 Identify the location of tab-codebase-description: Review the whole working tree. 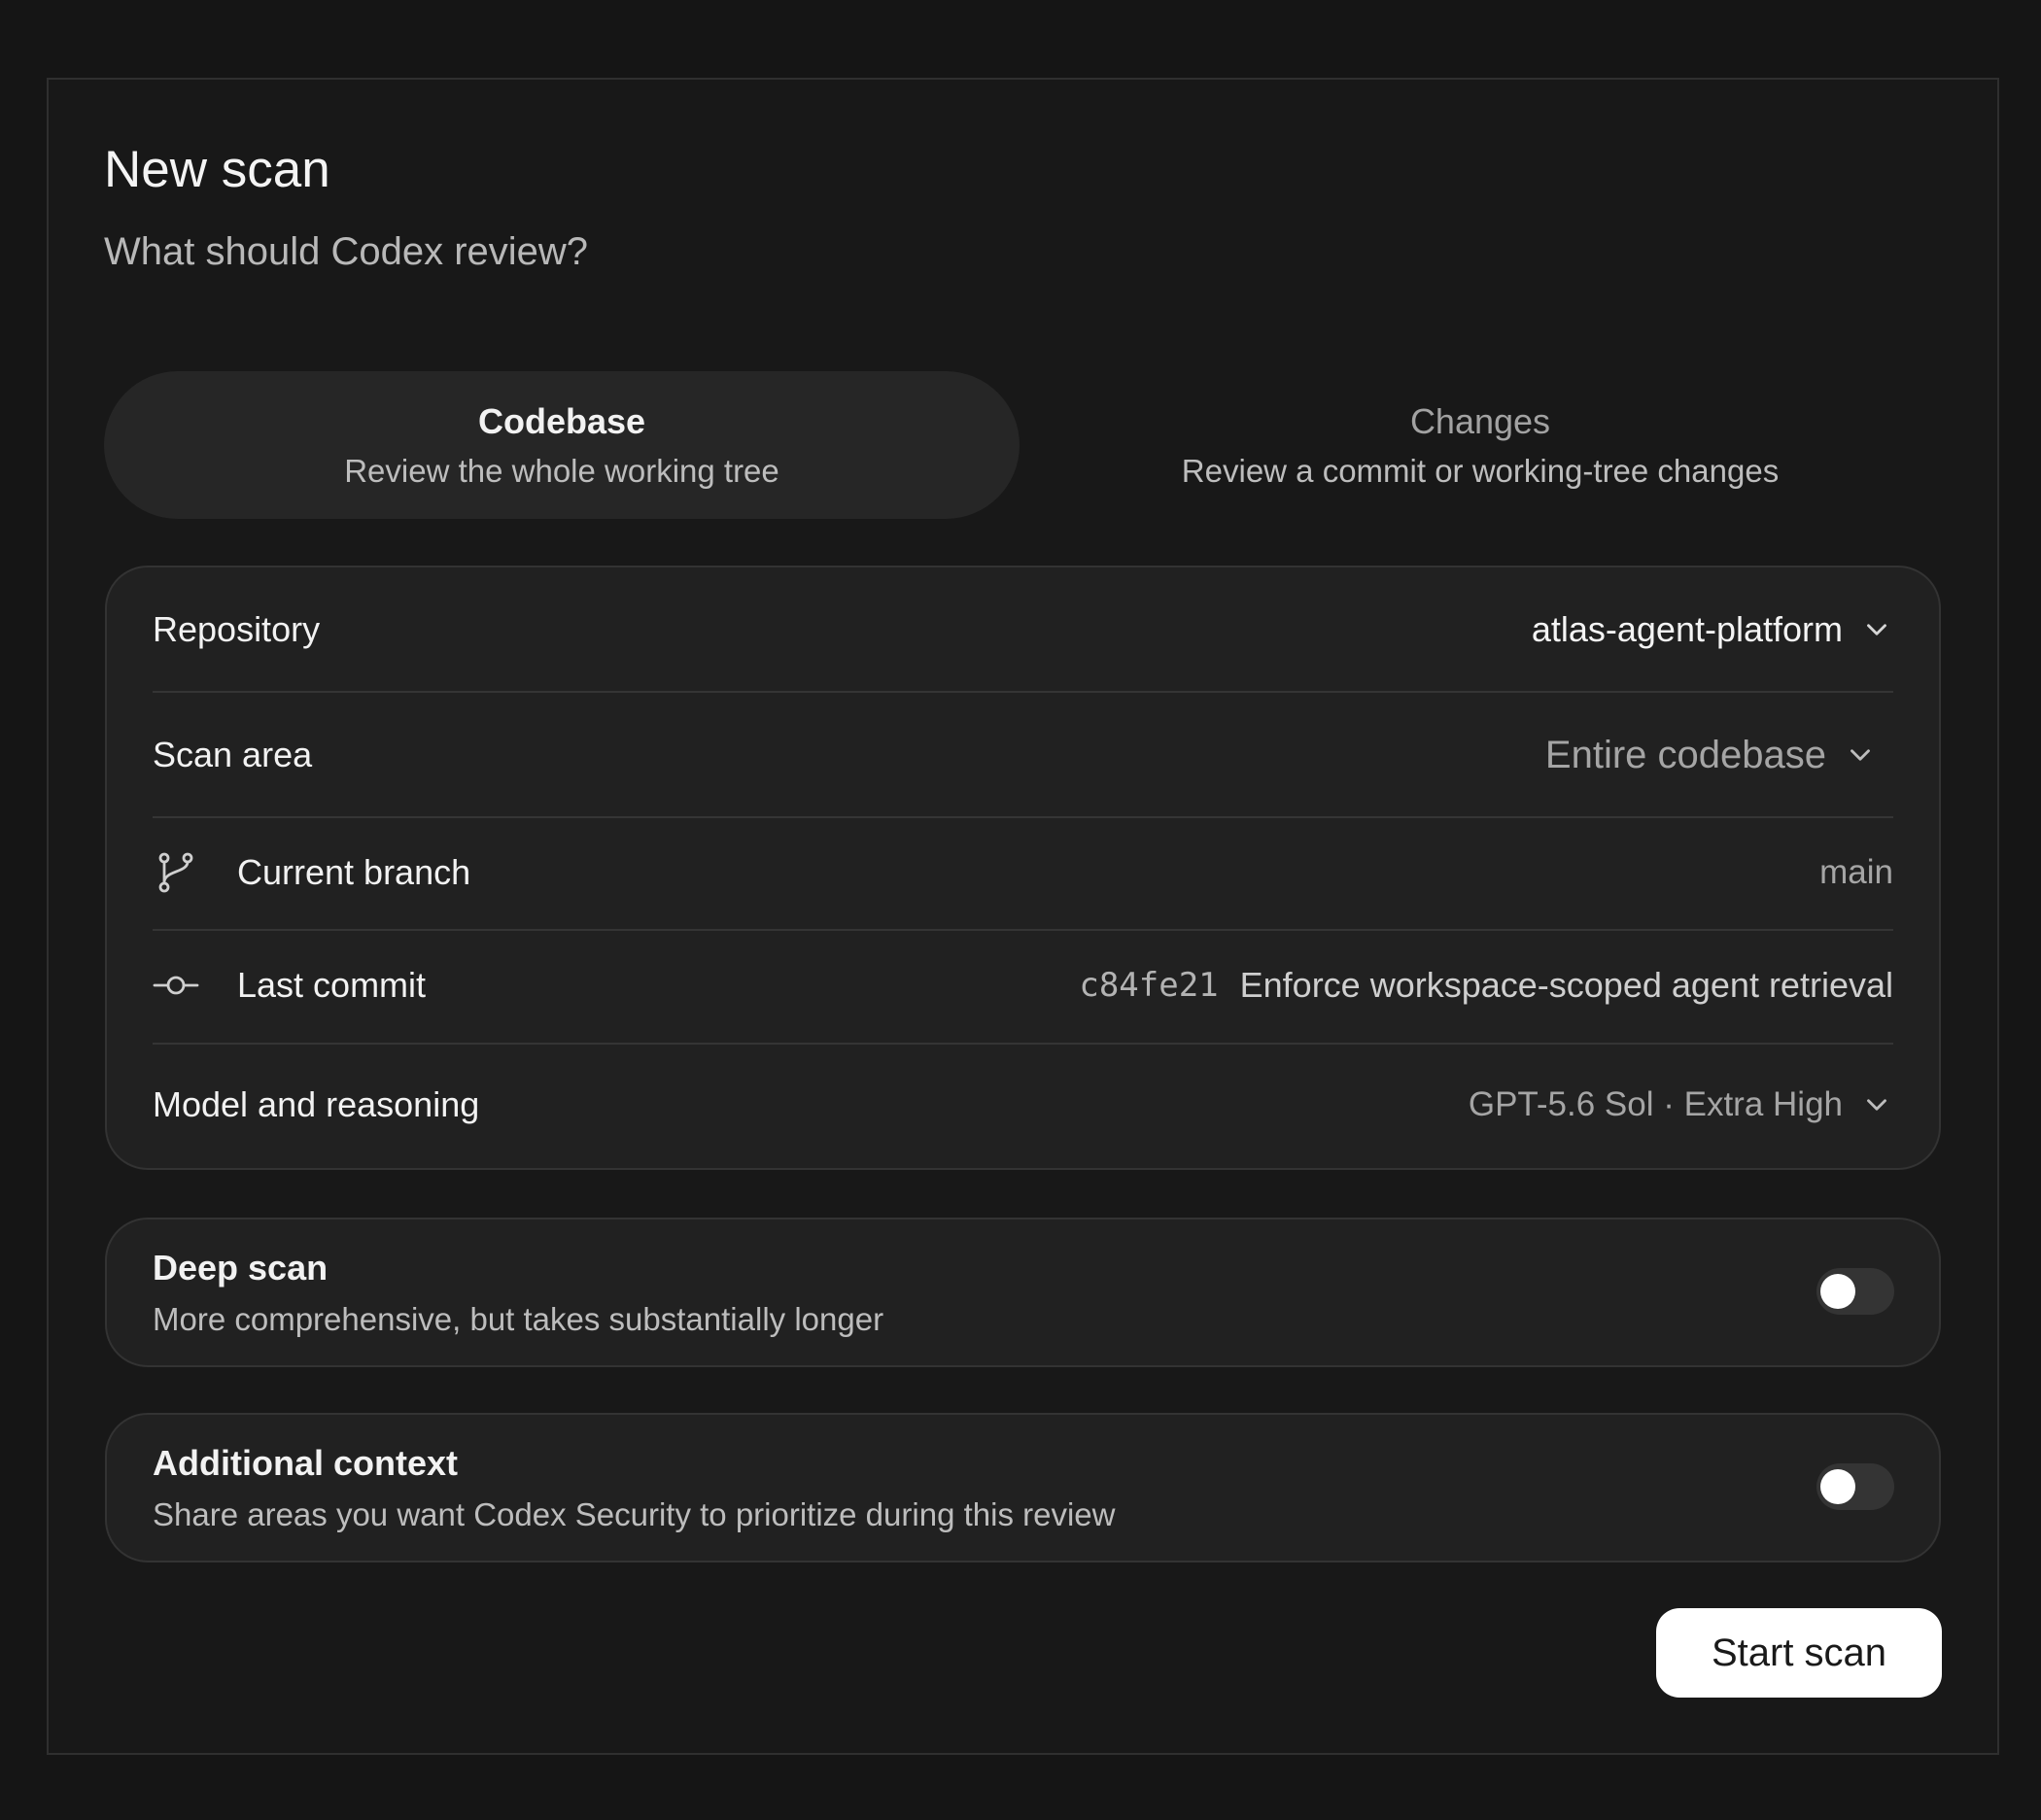
(561, 471).